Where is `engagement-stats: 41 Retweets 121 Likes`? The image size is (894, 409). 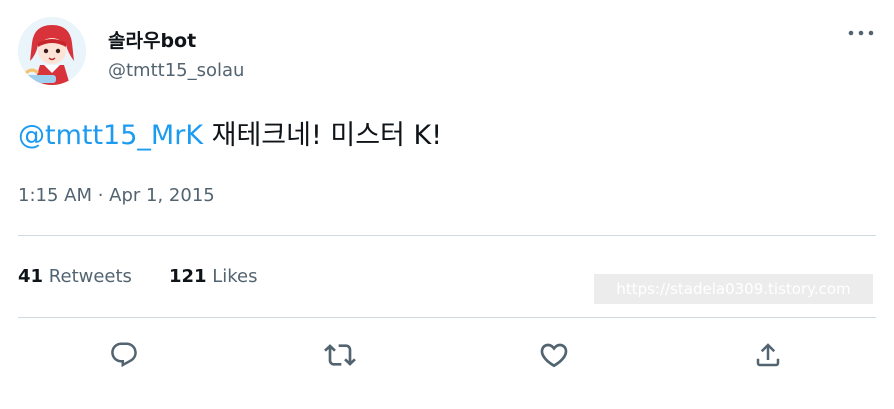 engagement-stats: 41 Retweets 121 Likes is located at coordinates (138, 276).